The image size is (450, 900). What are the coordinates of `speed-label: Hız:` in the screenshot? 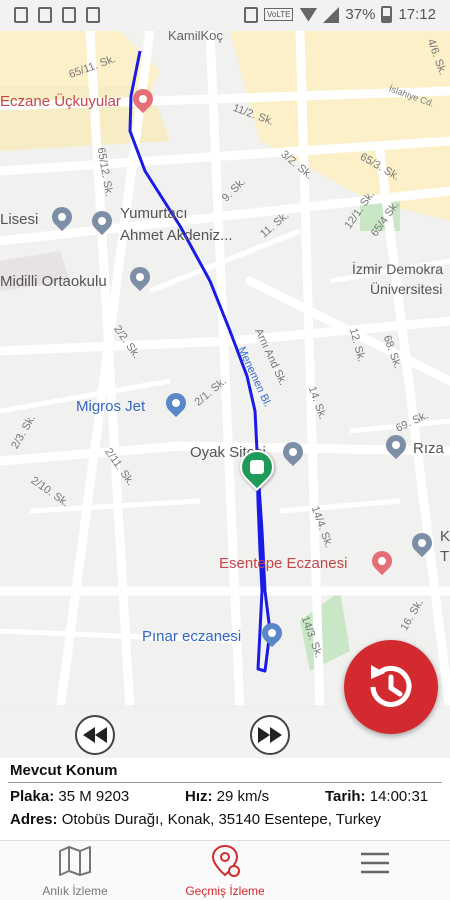 It's located at (199, 796).